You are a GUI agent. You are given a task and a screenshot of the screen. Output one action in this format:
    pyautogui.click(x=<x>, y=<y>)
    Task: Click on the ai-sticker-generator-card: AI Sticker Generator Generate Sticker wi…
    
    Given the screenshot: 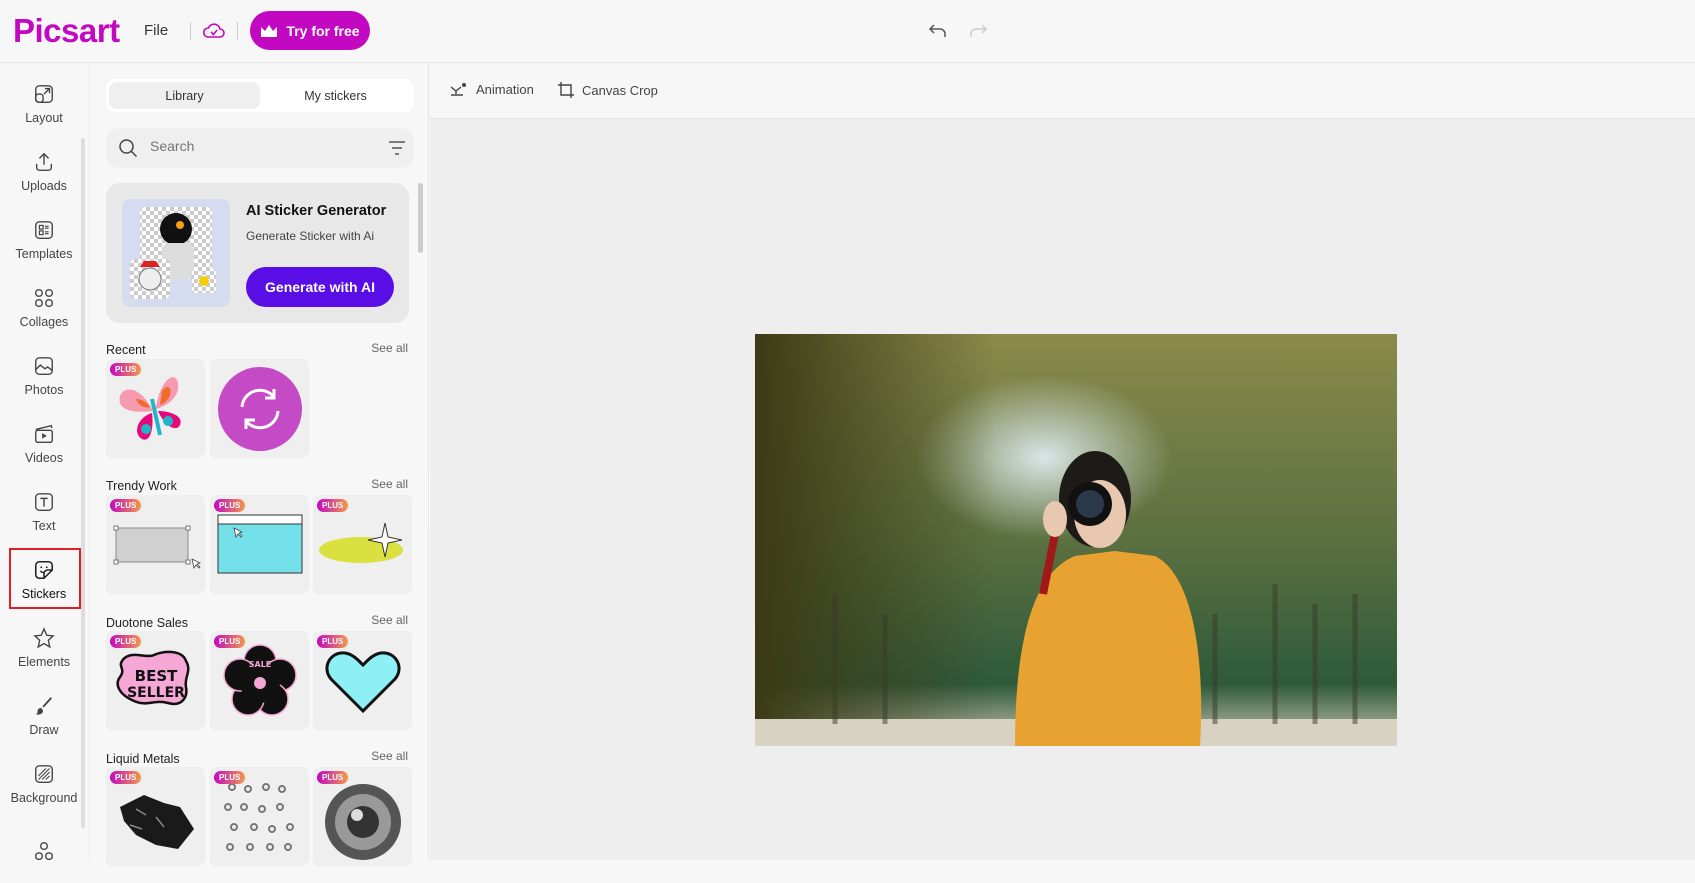 What is the action you would take?
    pyautogui.click(x=257, y=253)
    